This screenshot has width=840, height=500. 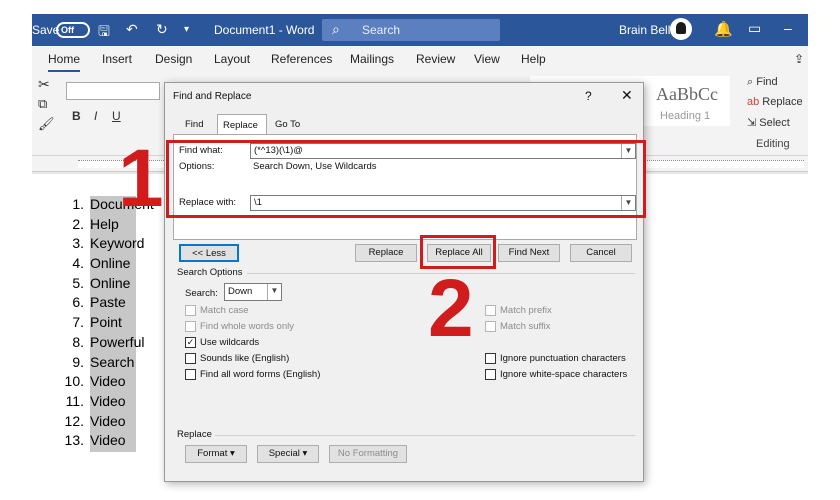 What do you see at coordinates (799, 59) in the screenshot?
I see `share-icon: ⇪` at bounding box center [799, 59].